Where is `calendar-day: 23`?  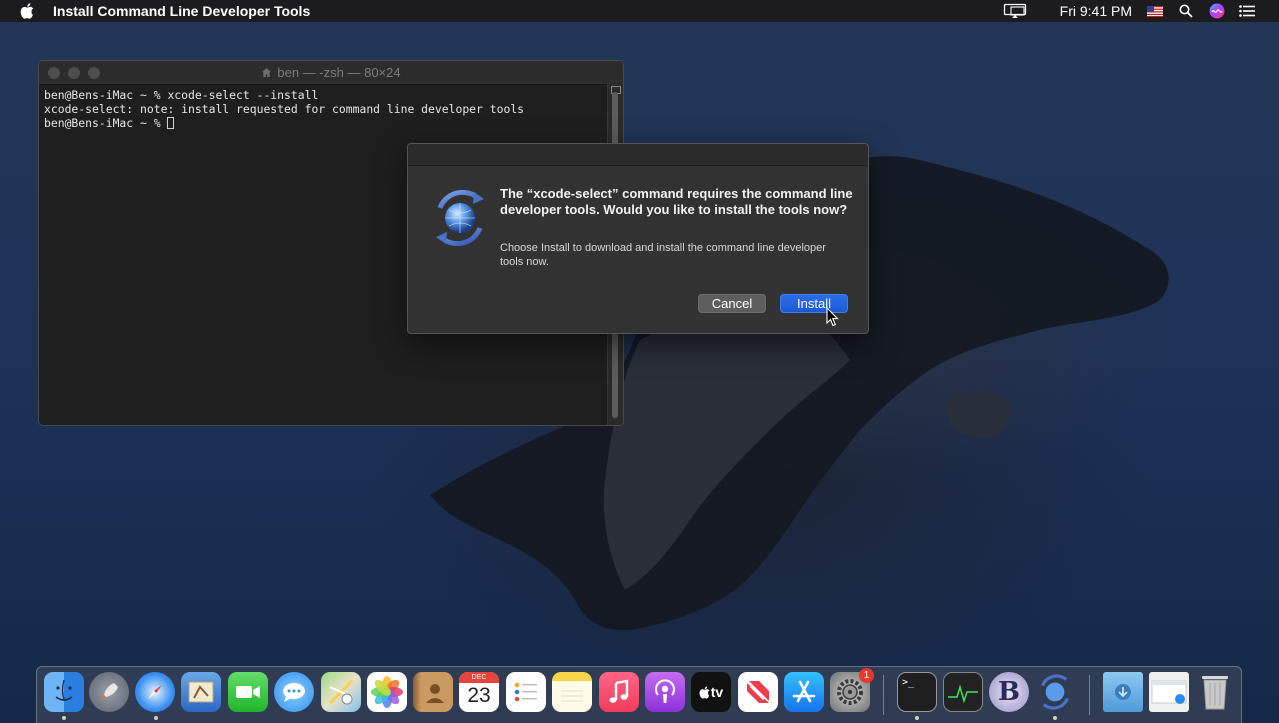 calendar-day: 23 is located at coordinates (479, 695).